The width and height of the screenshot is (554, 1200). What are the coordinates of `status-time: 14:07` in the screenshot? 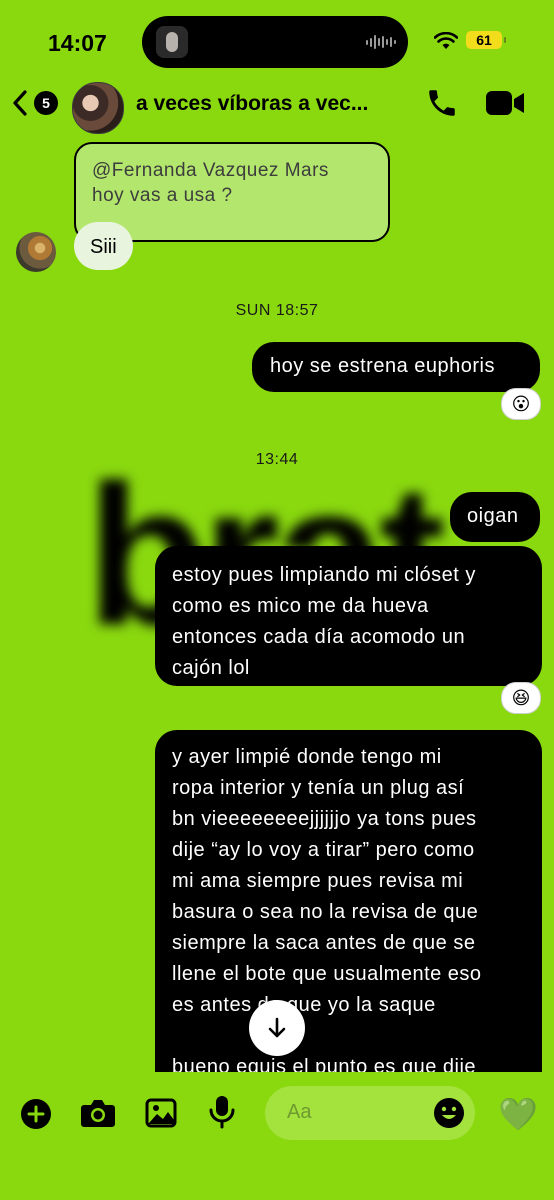 It's located at (77, 43).